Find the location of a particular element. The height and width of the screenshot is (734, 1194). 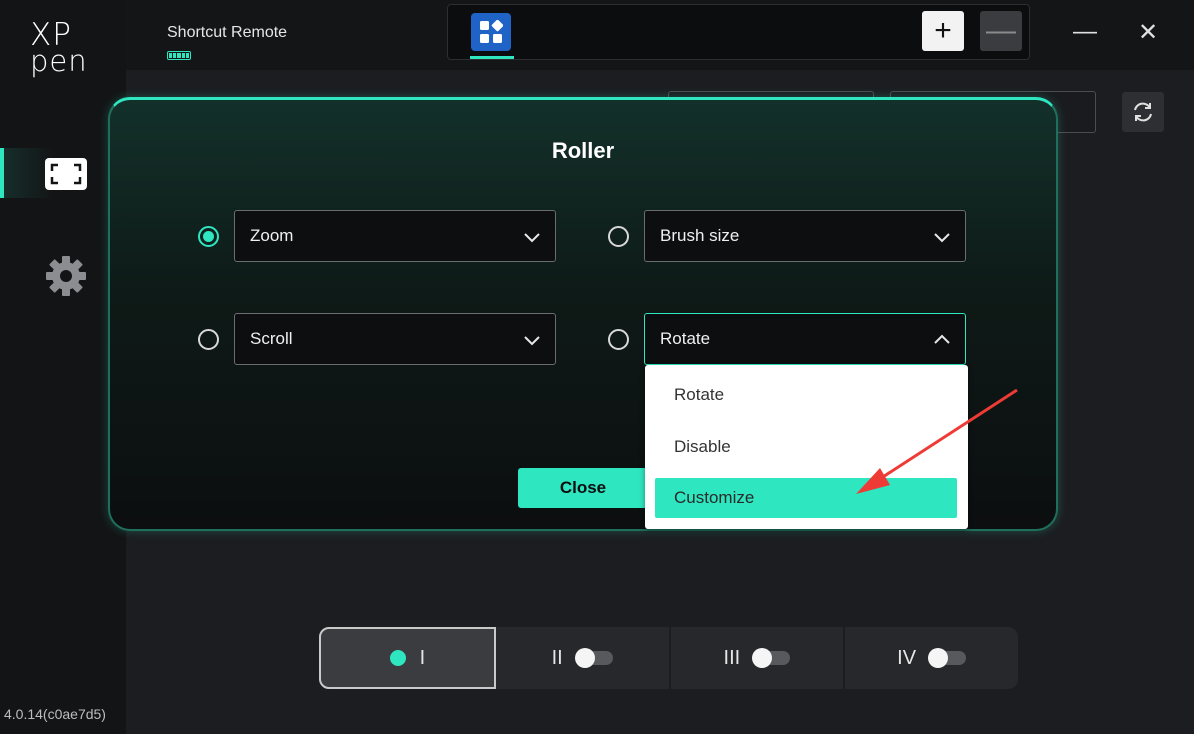

battery-indicator is located at coordinates (179, 55).